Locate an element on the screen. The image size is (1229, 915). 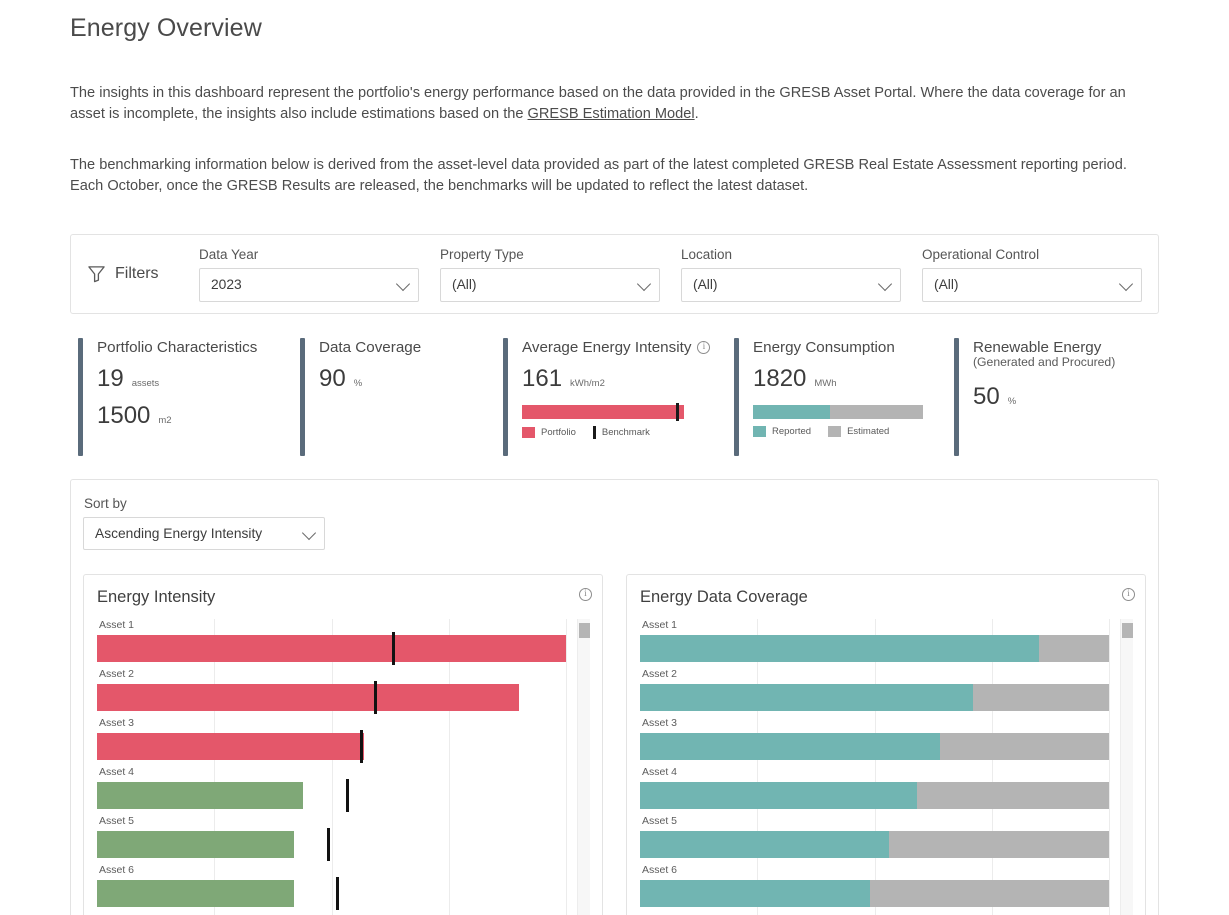
legend-item-benchmark: Benchmark is located at coordinates (621, 432).